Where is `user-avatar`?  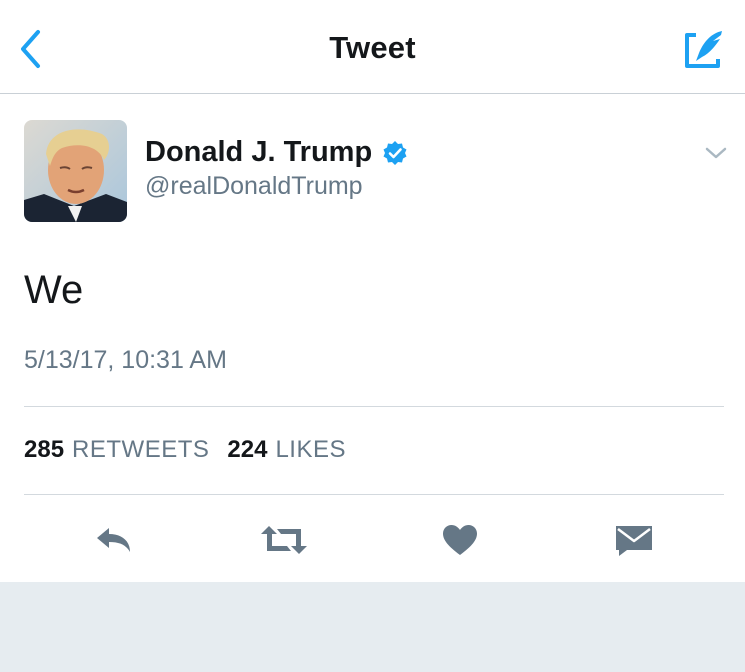
user-avatar is located at coordinates (75, 171).